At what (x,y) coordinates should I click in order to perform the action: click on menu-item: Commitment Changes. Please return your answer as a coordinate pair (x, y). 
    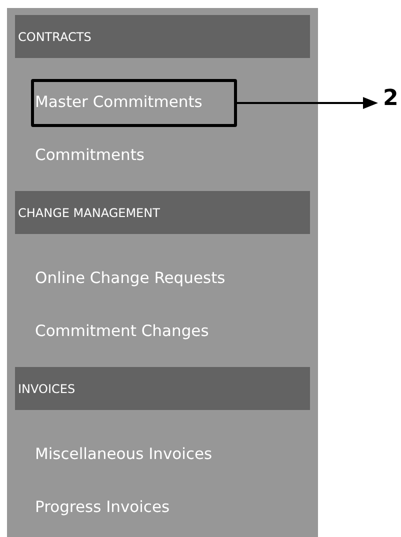
    Looking at the image, I should click on (122, 332).